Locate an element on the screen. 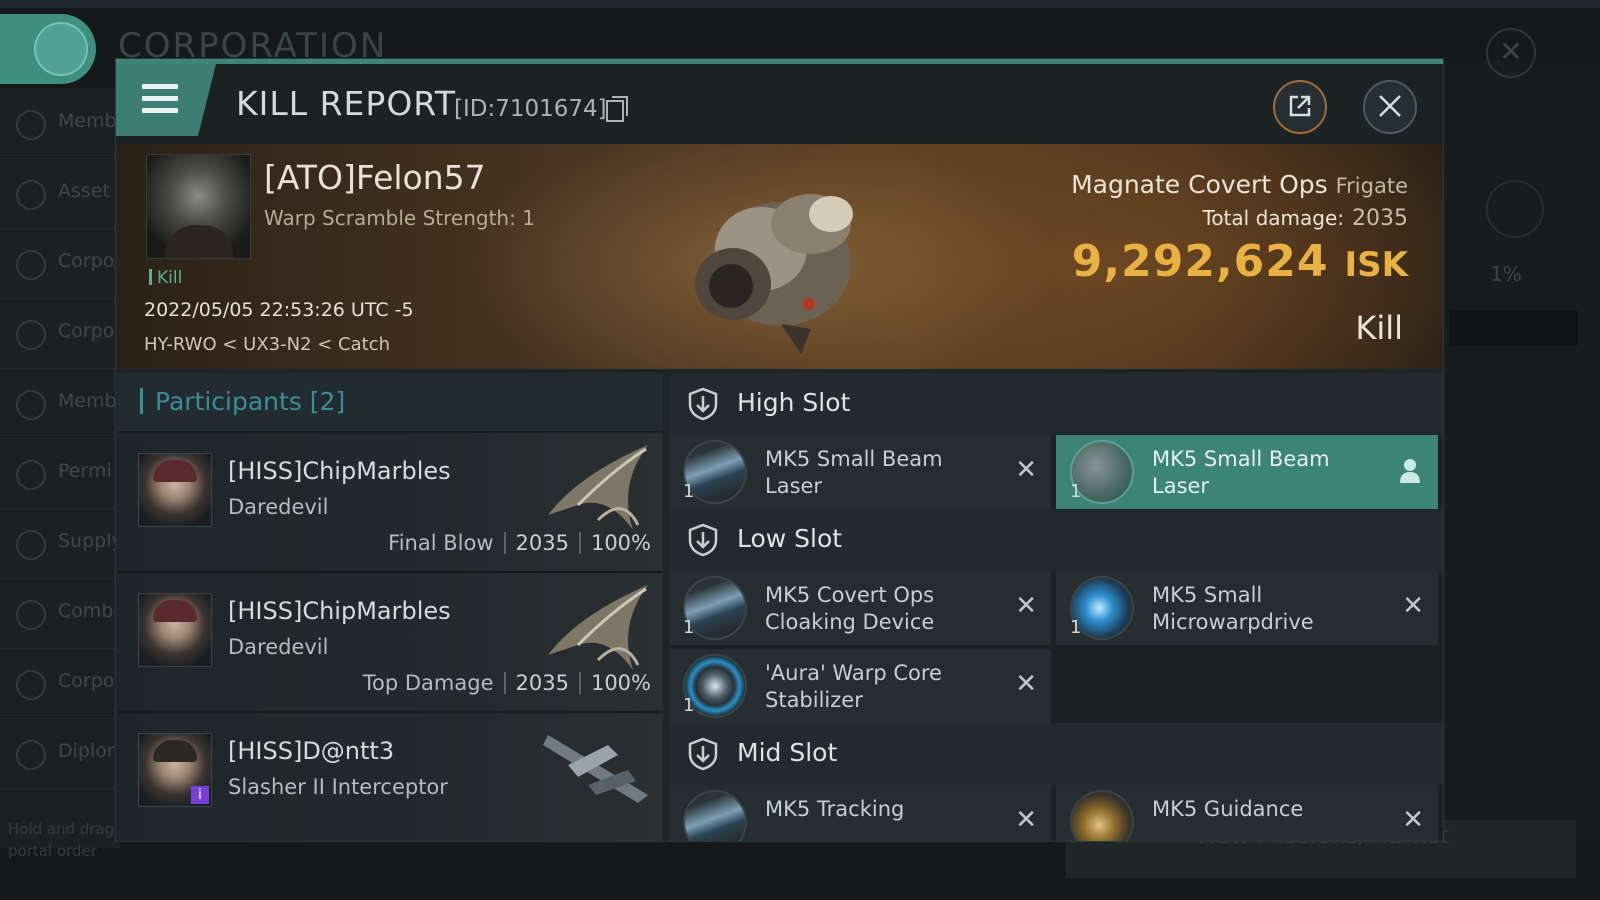 The width and height of the screenshot is (1600, 900). background-top-bar is located at coordinates (800, 4).